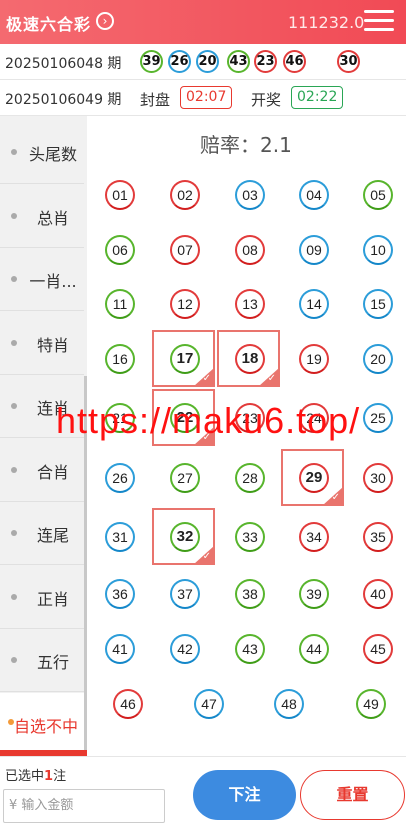 Image resolution: width=406 pixels, height=829 pixels. What do you see at coordinates (120, 478) in the screenshot?
I see `number-ball: 26` at bounding box center [120, 478].